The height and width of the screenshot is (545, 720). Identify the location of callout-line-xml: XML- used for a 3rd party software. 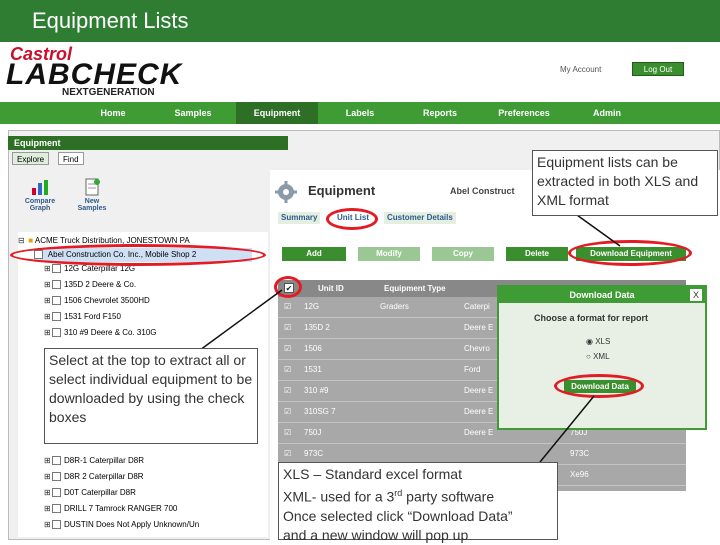
(418, 495).